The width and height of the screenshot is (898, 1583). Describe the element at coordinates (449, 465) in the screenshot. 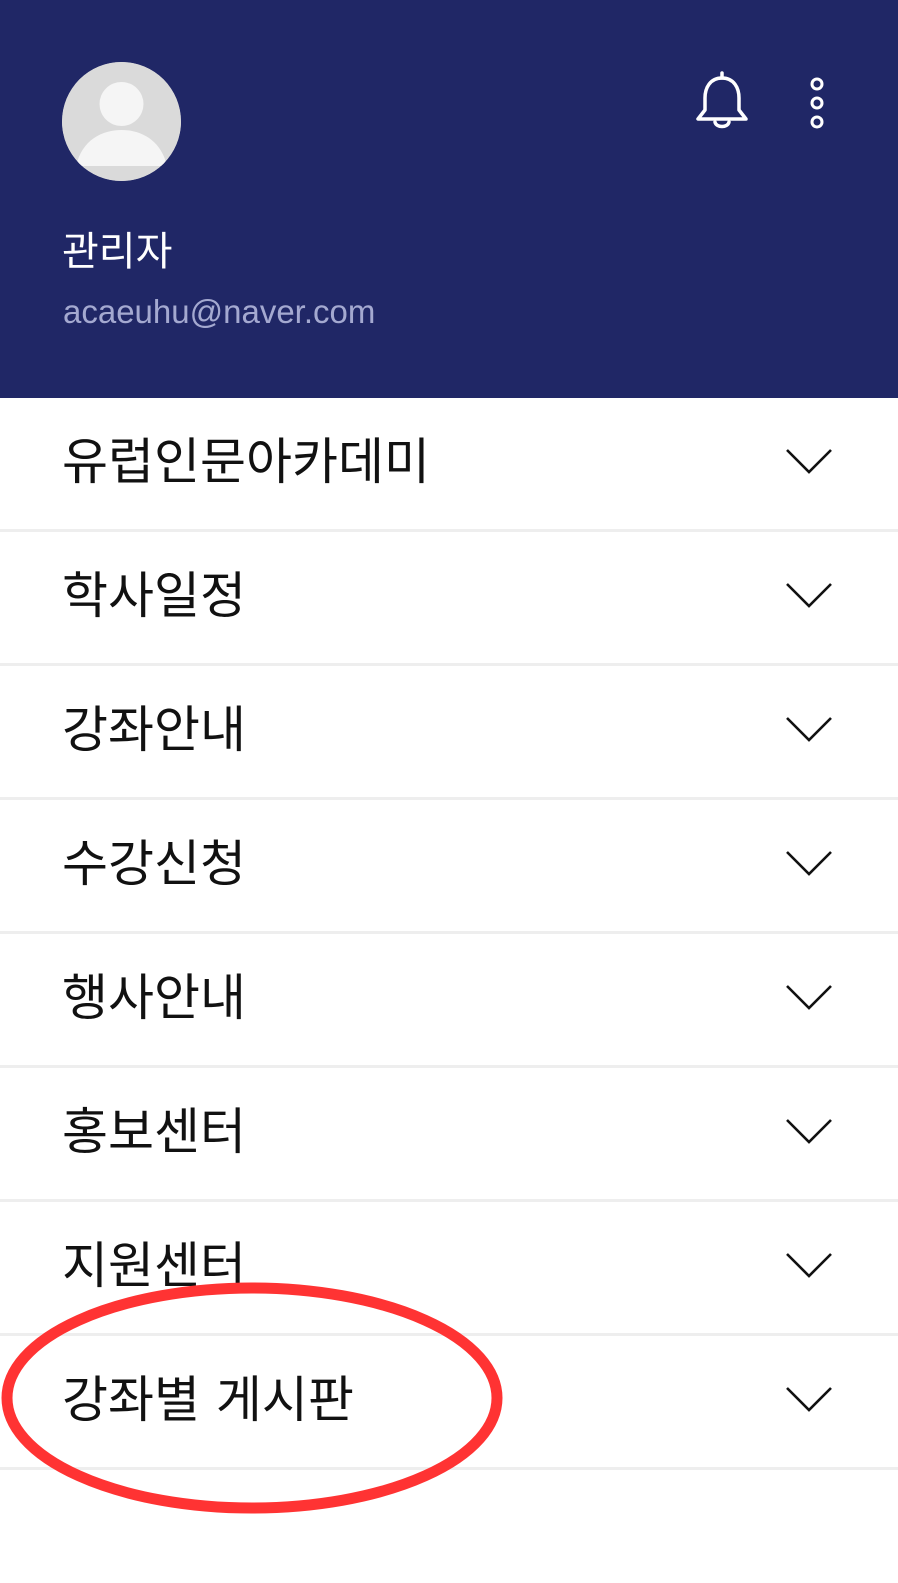

I see `menu-item-european-humanities-academy: 유럽인문아카데미` at that location.